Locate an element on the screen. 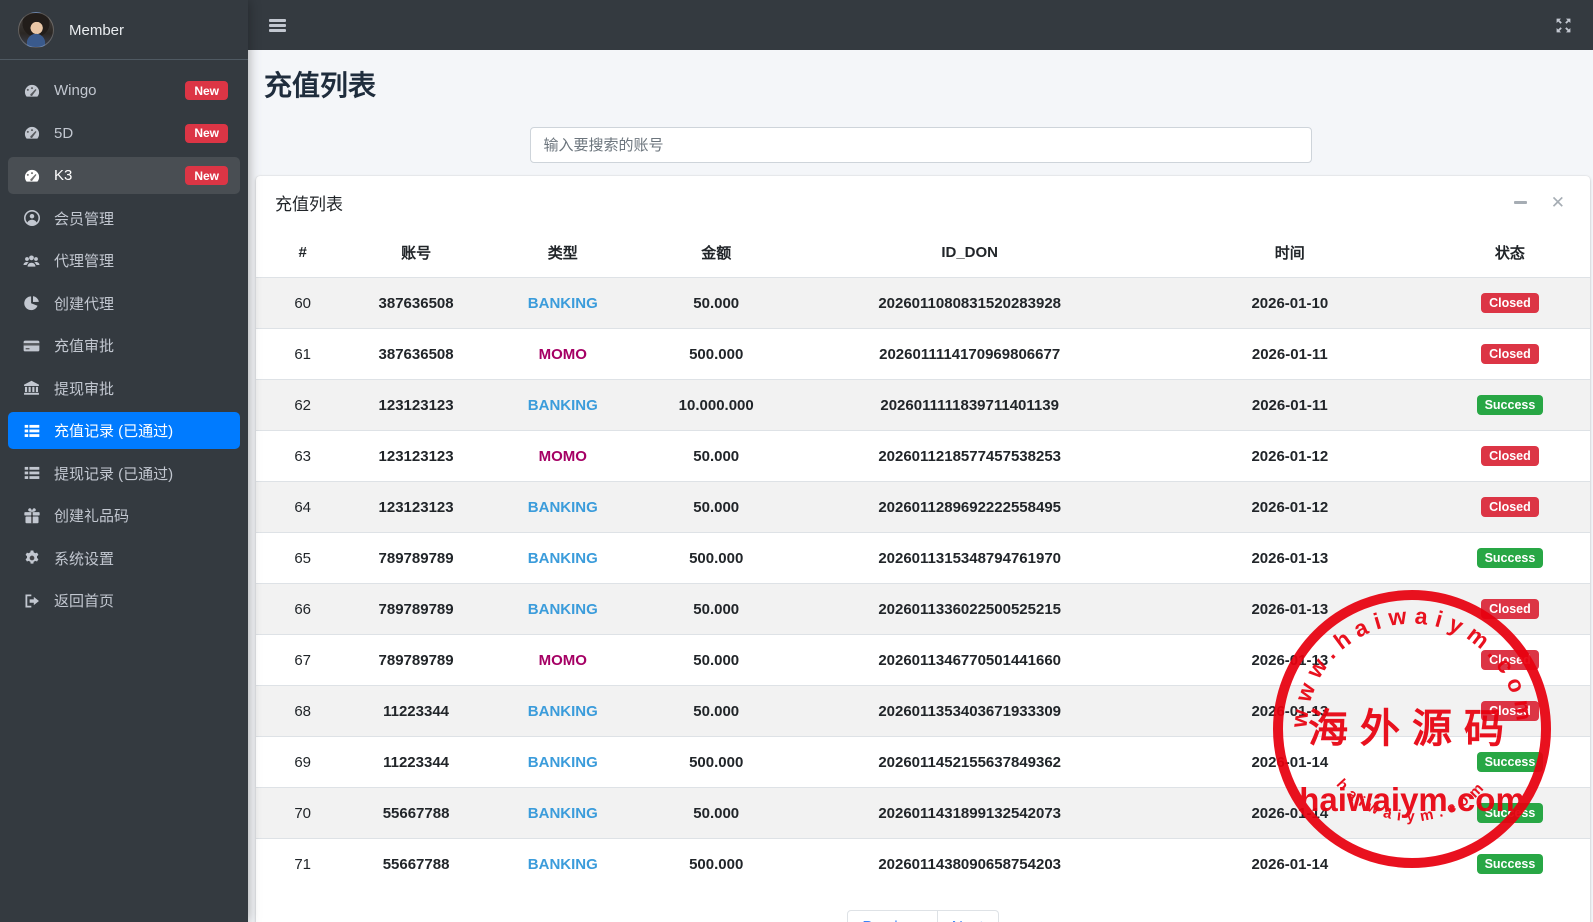 This screenshot has height=922, width=1593. card-header: 充值列表 ✕ is located at coordinates (923, 202).